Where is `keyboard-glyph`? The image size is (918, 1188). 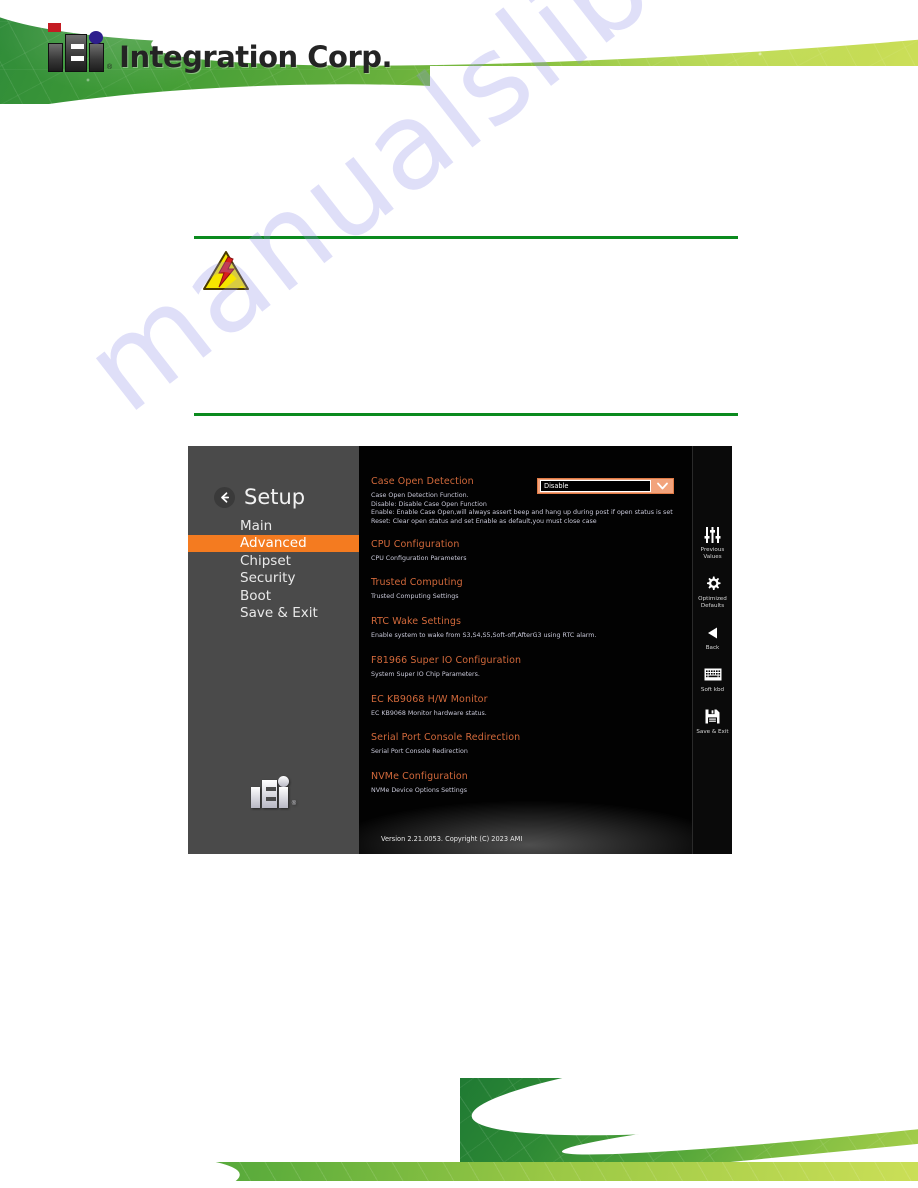
keyboard-glyph is located at coordinates (712, 674).